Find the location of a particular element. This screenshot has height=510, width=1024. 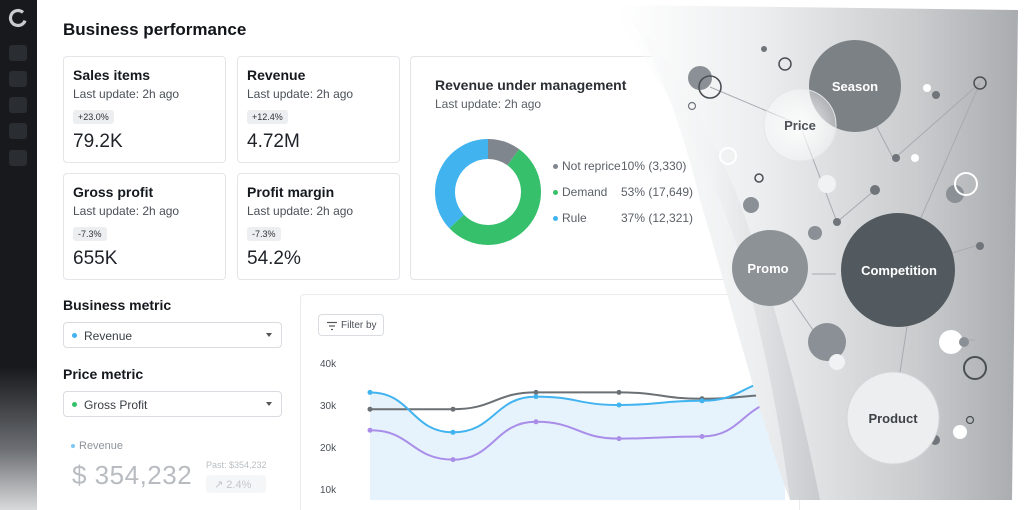

bubble-season: Season is located at coordinates (855, 86).